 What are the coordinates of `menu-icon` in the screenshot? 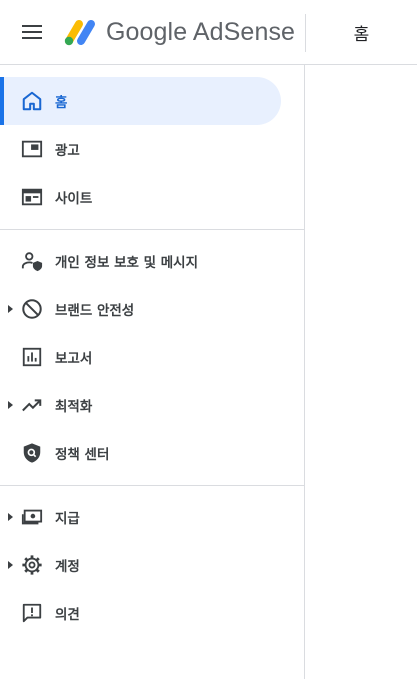 It's located at (32, 32).